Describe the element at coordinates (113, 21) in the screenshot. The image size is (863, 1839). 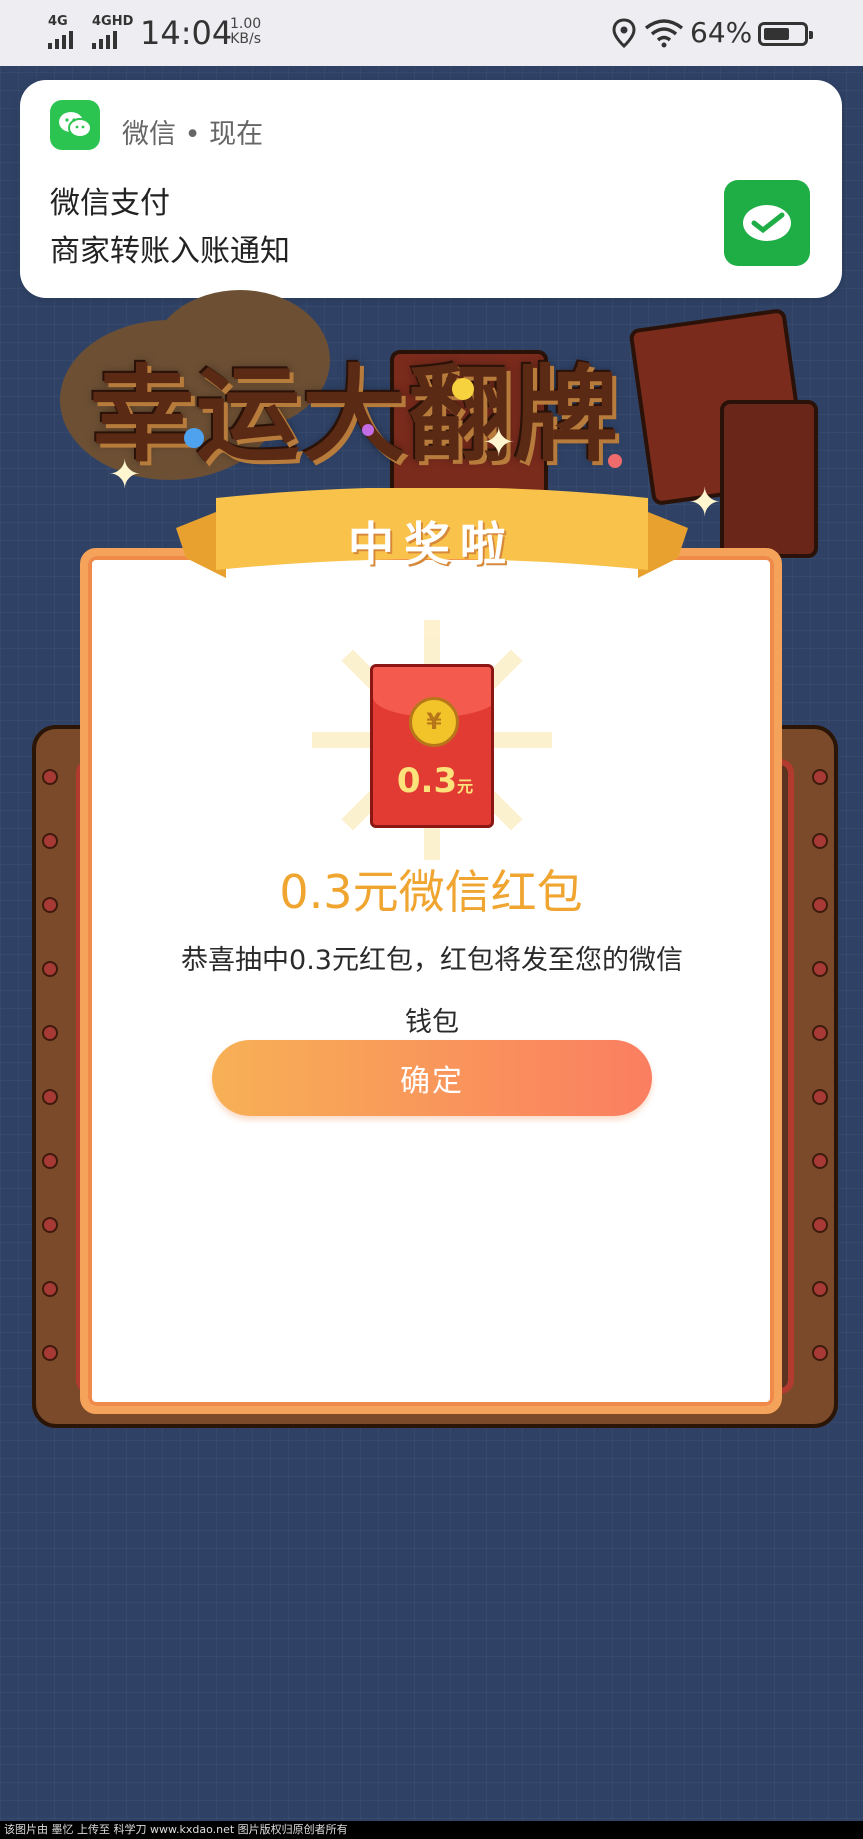
I see `network-type-2: 4GHD` at that location.